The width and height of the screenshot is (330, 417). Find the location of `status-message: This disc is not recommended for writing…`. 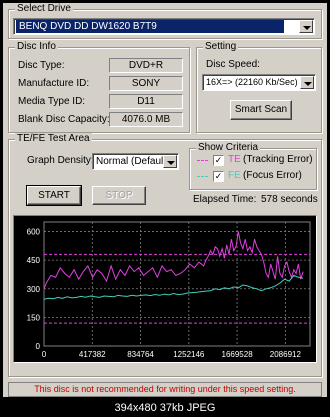

status-message: This disc is not recommended for writing… is located at coordinates (165, 389).